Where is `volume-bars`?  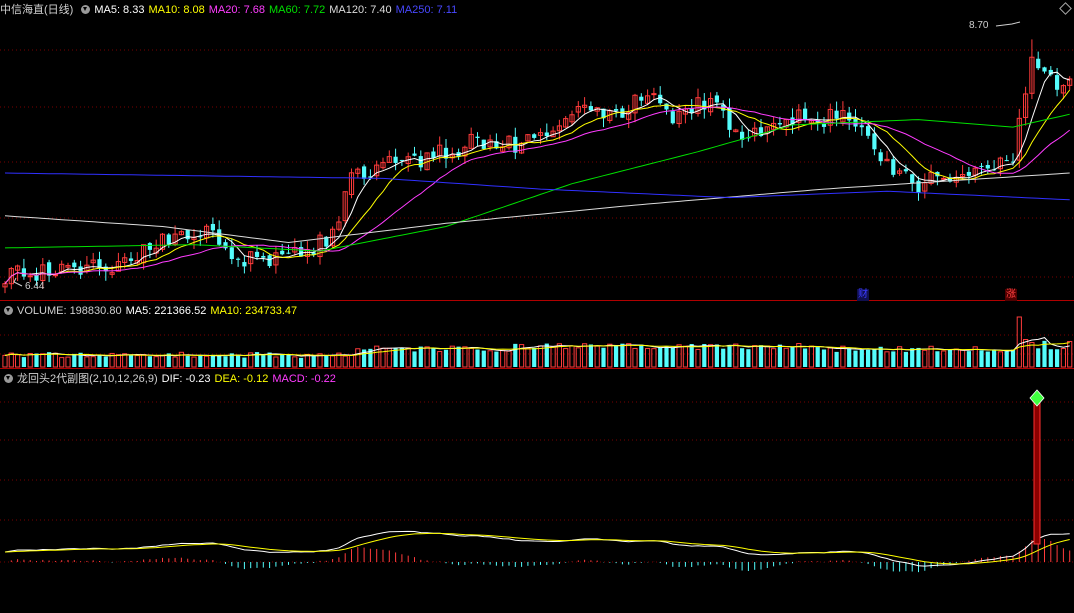
volume-bars is located at coordinates (537, 342).